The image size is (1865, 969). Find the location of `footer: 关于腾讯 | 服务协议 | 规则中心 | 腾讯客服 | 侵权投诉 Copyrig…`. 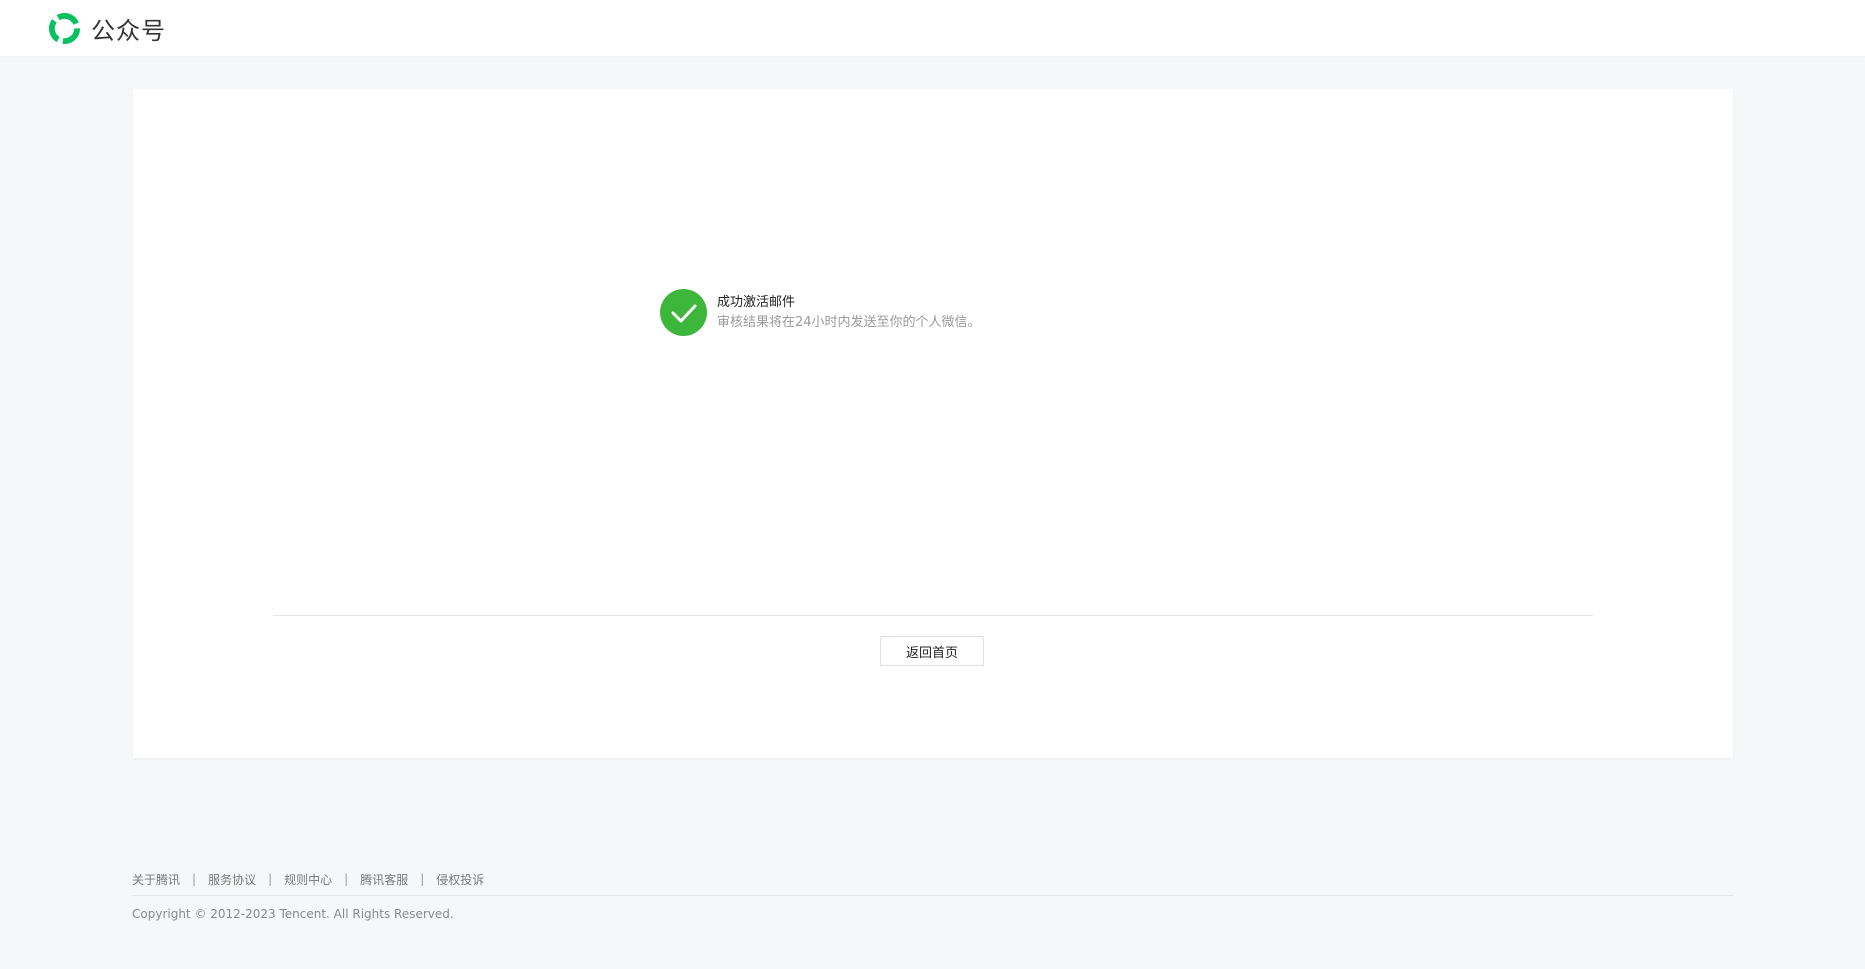

footer: 关于腾讯 | 服务协议 | 规则中心 | 腾讯客服 | 侵权投诉 Copyrig… is located at coordinates (932, 895).